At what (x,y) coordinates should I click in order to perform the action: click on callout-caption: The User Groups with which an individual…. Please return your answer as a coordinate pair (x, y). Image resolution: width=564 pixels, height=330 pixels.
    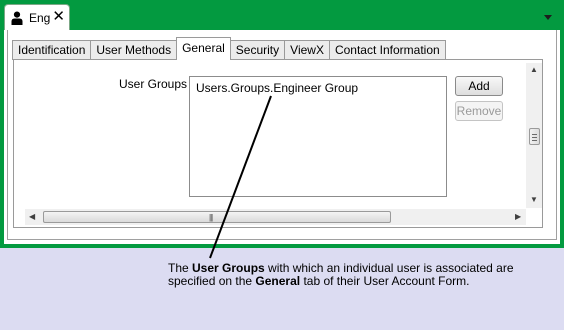
    Looking at the image, I should click on (341, 274).